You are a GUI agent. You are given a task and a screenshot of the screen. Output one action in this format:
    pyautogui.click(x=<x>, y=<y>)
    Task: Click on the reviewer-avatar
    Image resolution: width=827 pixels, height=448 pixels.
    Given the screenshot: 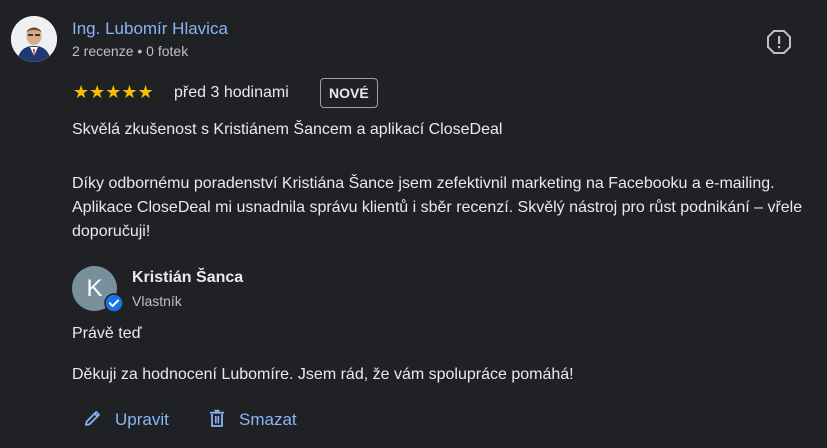 What is the action you would take?
    pyautogui.click(x=34, y=39)
    